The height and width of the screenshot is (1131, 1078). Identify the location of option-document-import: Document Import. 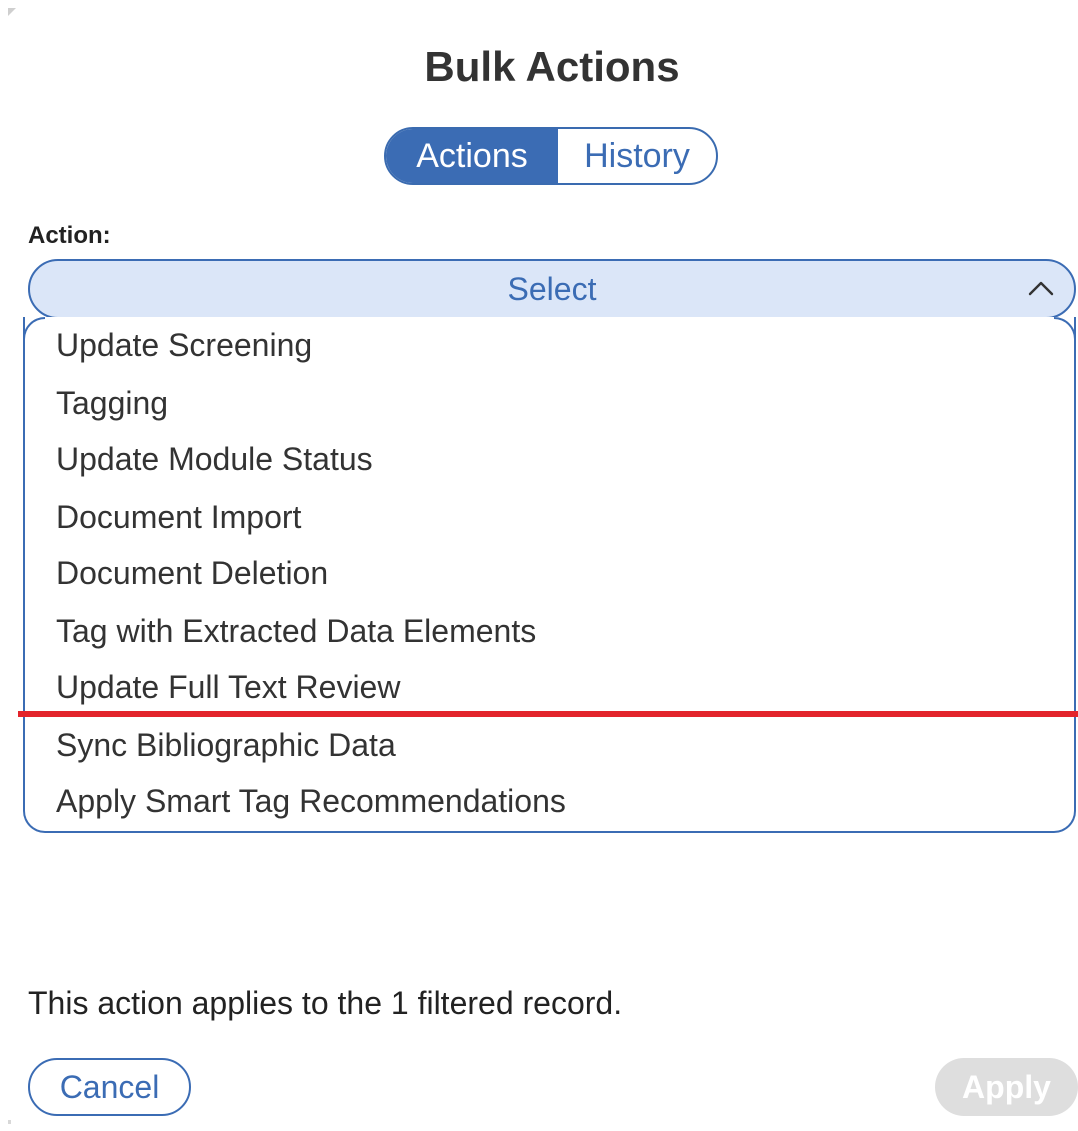
(178, 517).